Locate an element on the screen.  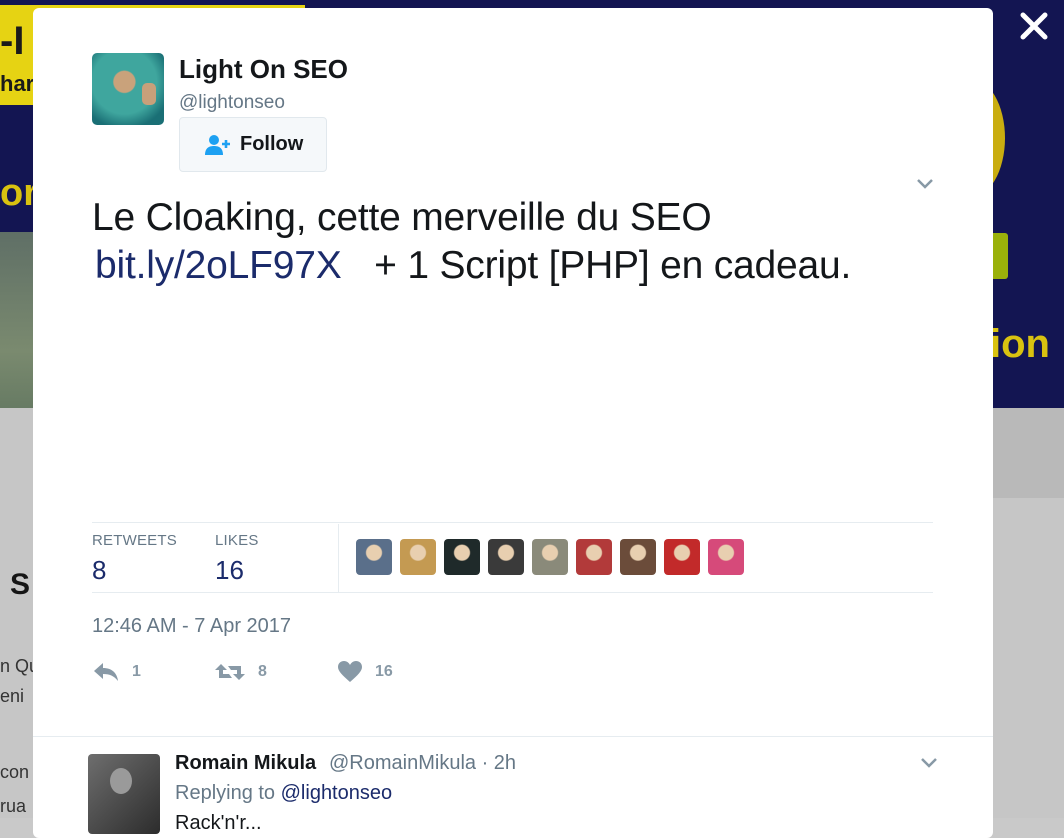
background-article-line: eni is located at coordinates (12, 696).